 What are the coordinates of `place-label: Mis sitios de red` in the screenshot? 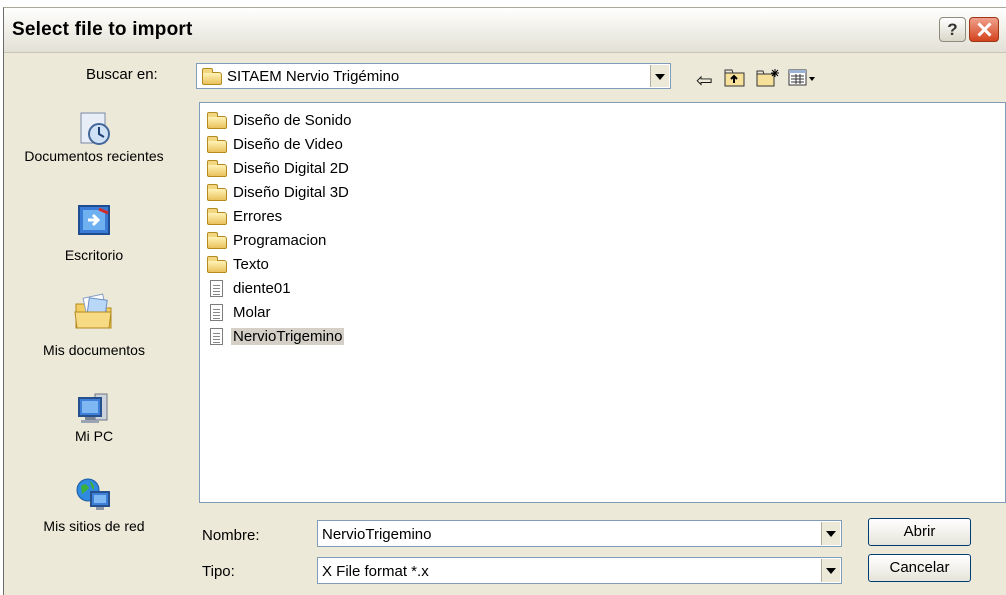 It's located at (94, 526).